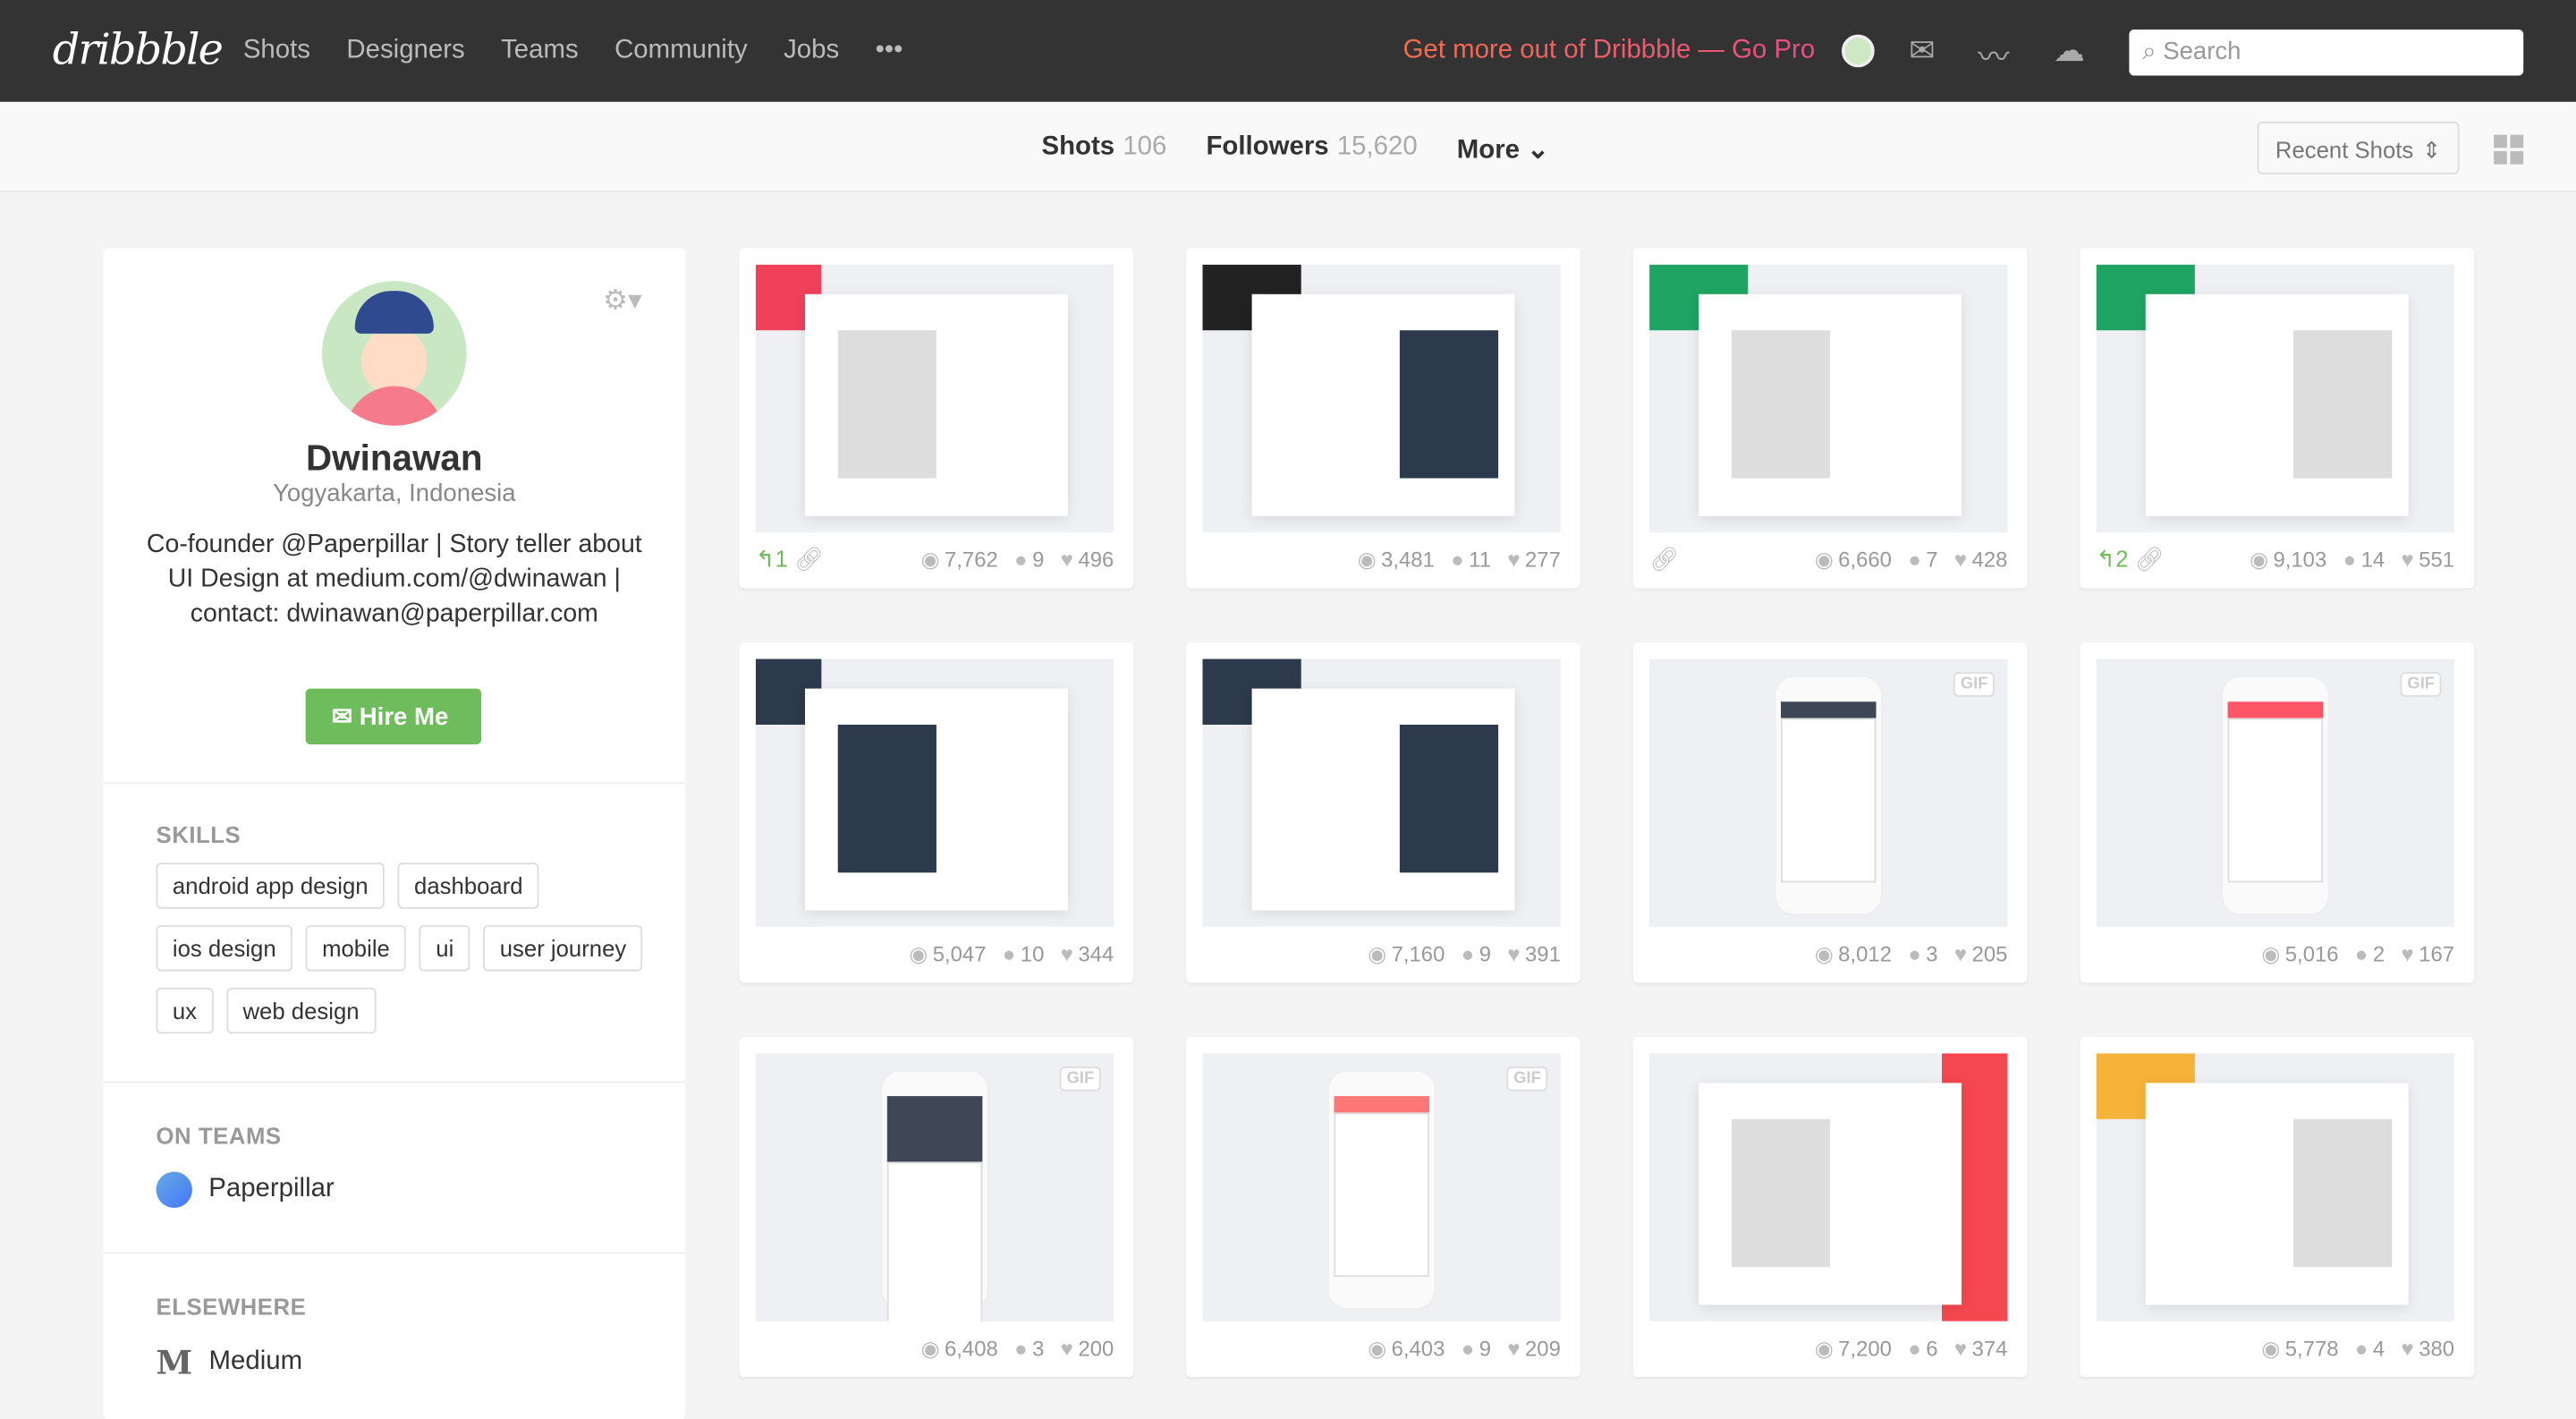 This screenshot has height=1419, width=2576. What do you see at coordinates (1503, 149) in the screenshot?
I see `tab-more: More ⌄` at bounding box center [1503, 149].